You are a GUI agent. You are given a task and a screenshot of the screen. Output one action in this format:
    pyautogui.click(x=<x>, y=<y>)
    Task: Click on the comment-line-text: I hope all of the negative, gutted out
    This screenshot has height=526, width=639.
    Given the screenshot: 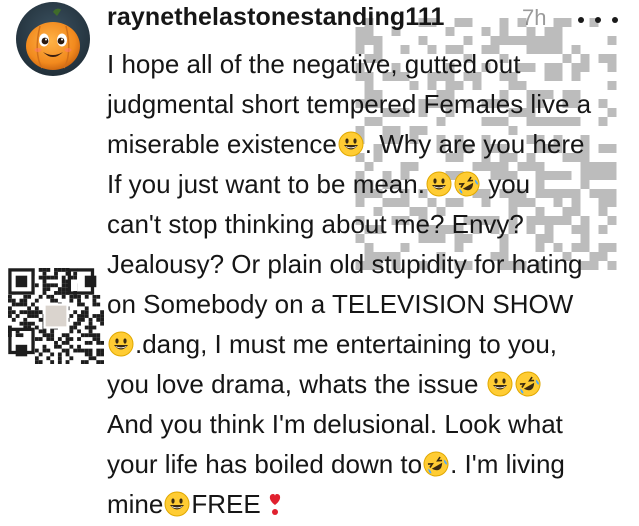 What is the action you would take?
    pyautogui.click(x=314, y=64)
    